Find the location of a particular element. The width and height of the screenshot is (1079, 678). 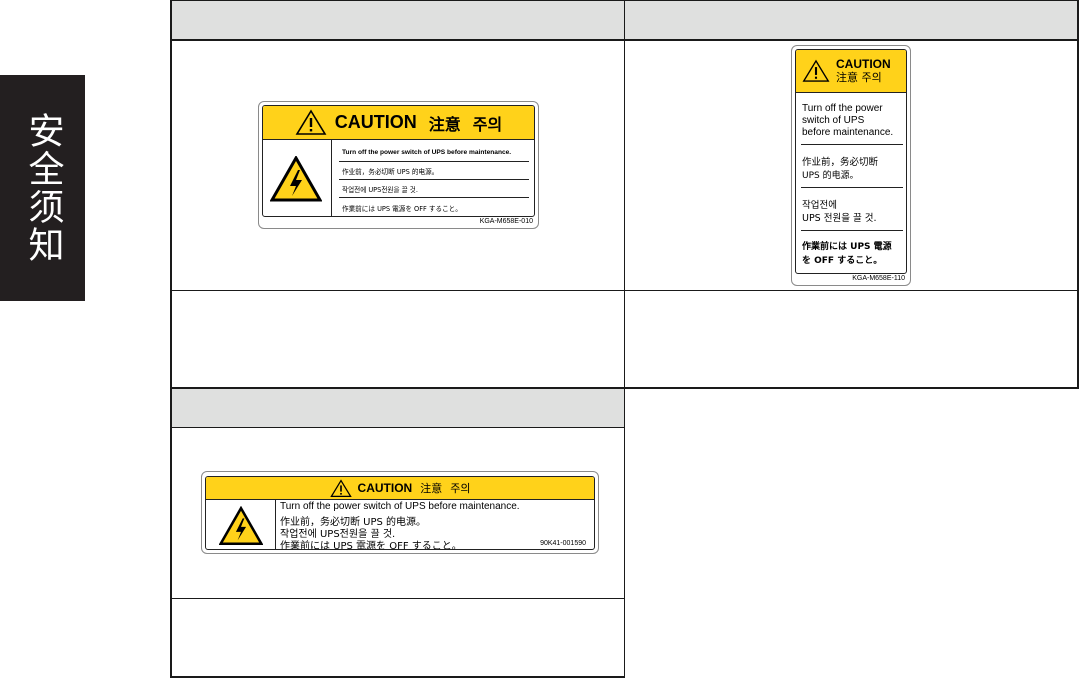

instruction-ja-2: を OFF すること。 is located at coordinates (842, 261).